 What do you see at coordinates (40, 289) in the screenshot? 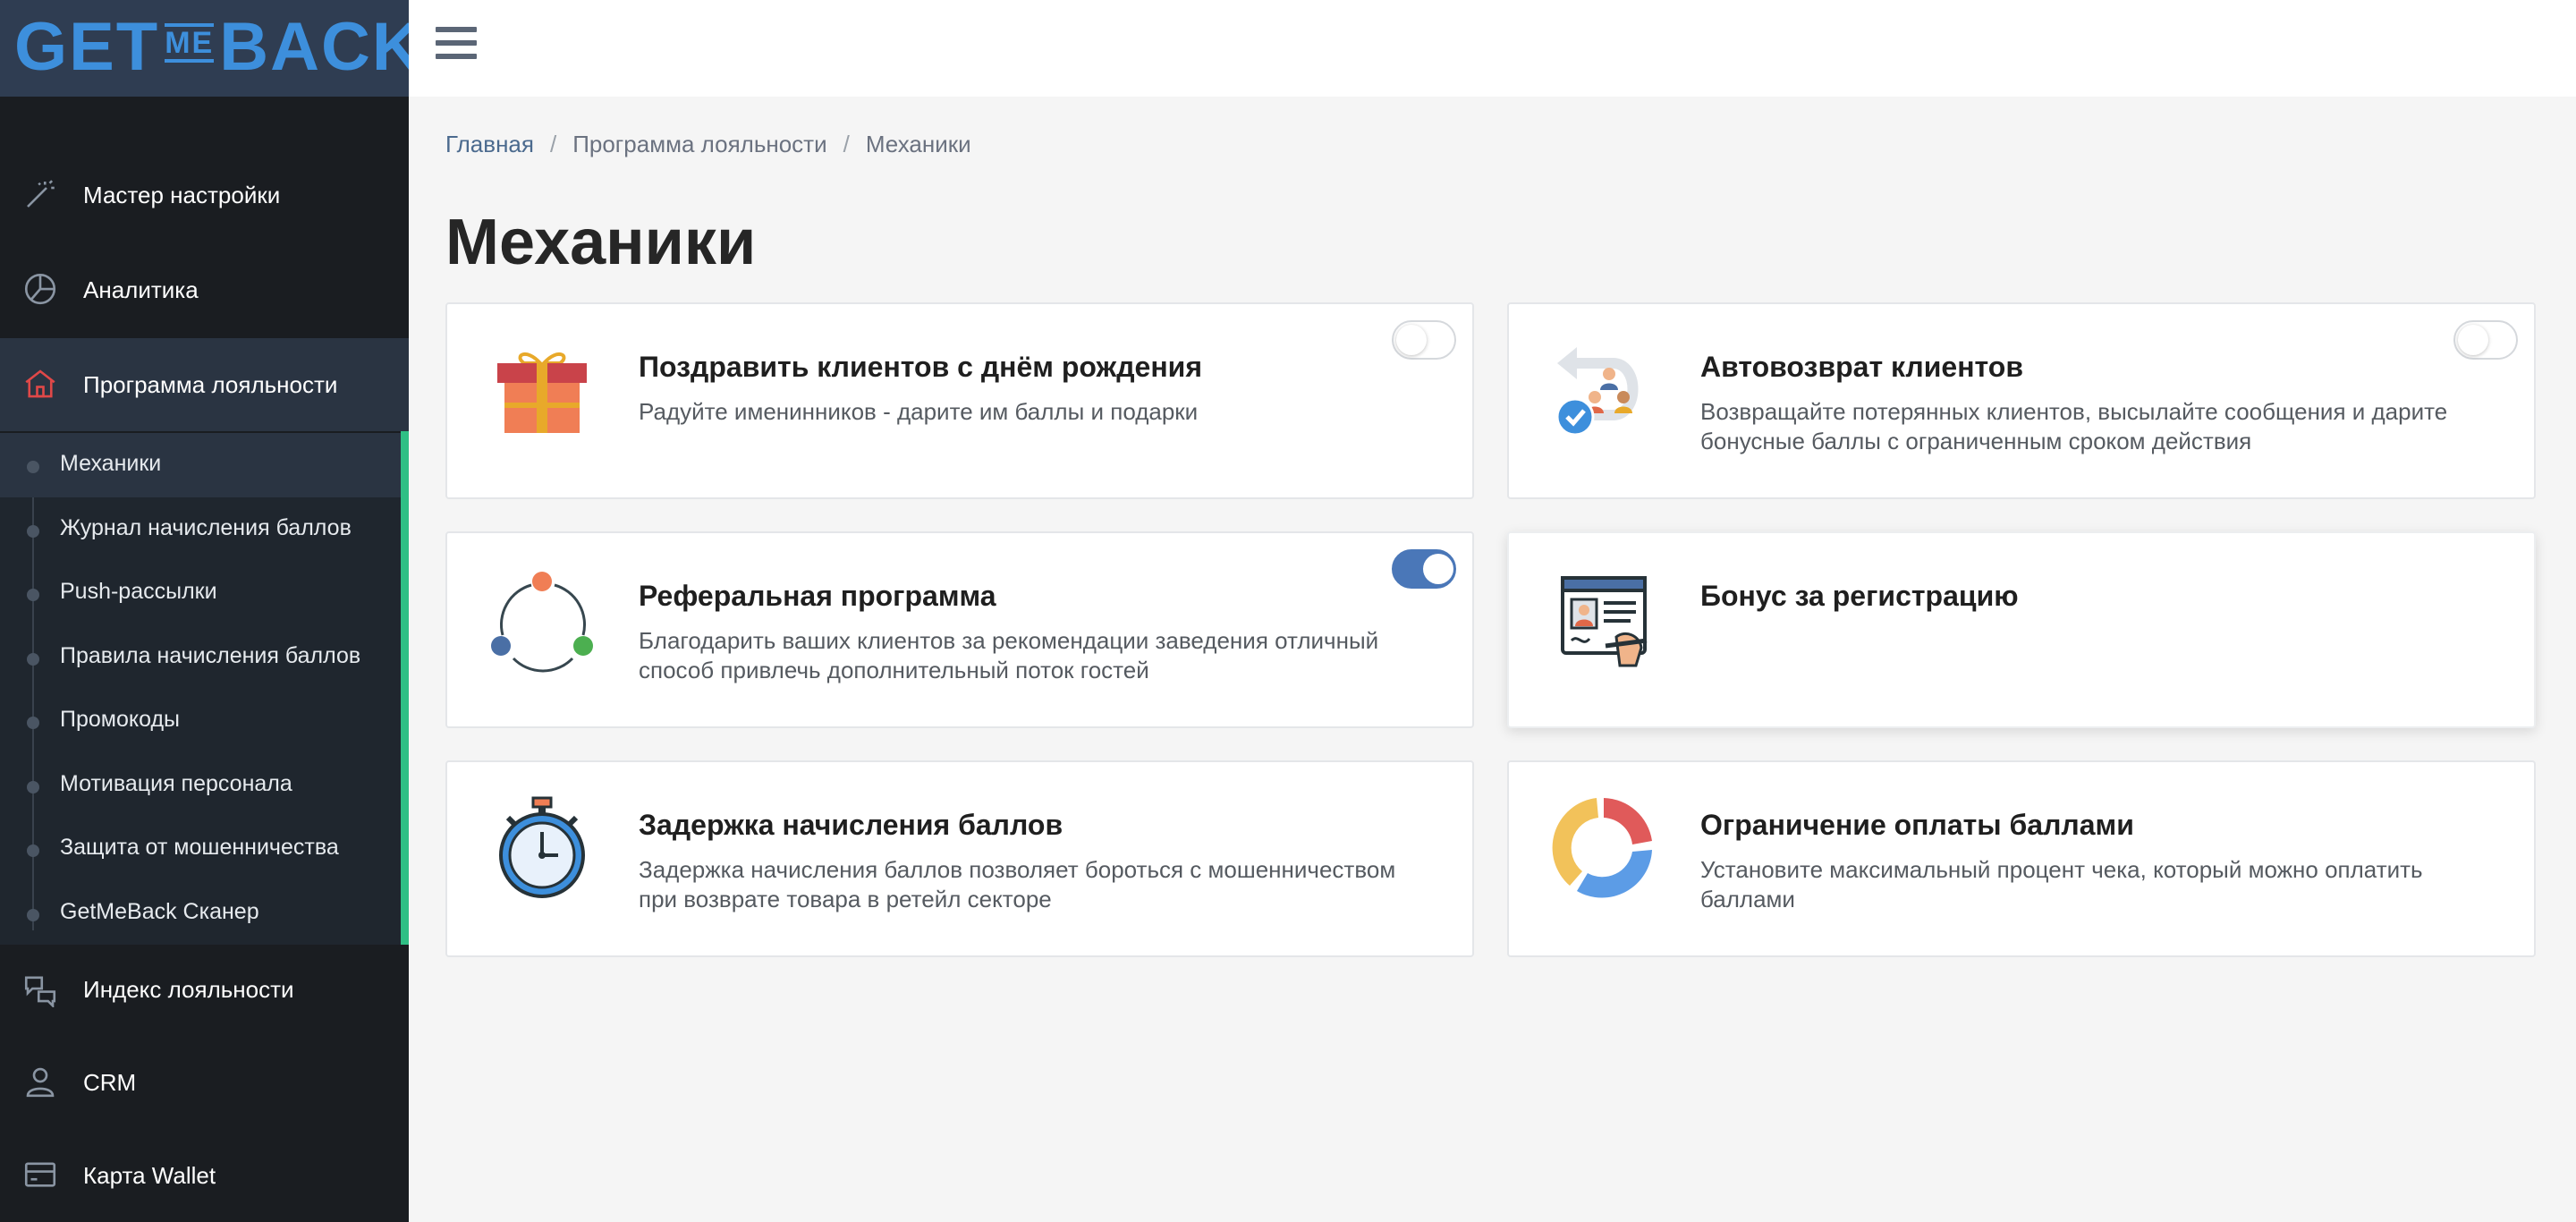
I see `pie-chart-icon` at bounding box center [40, 289].